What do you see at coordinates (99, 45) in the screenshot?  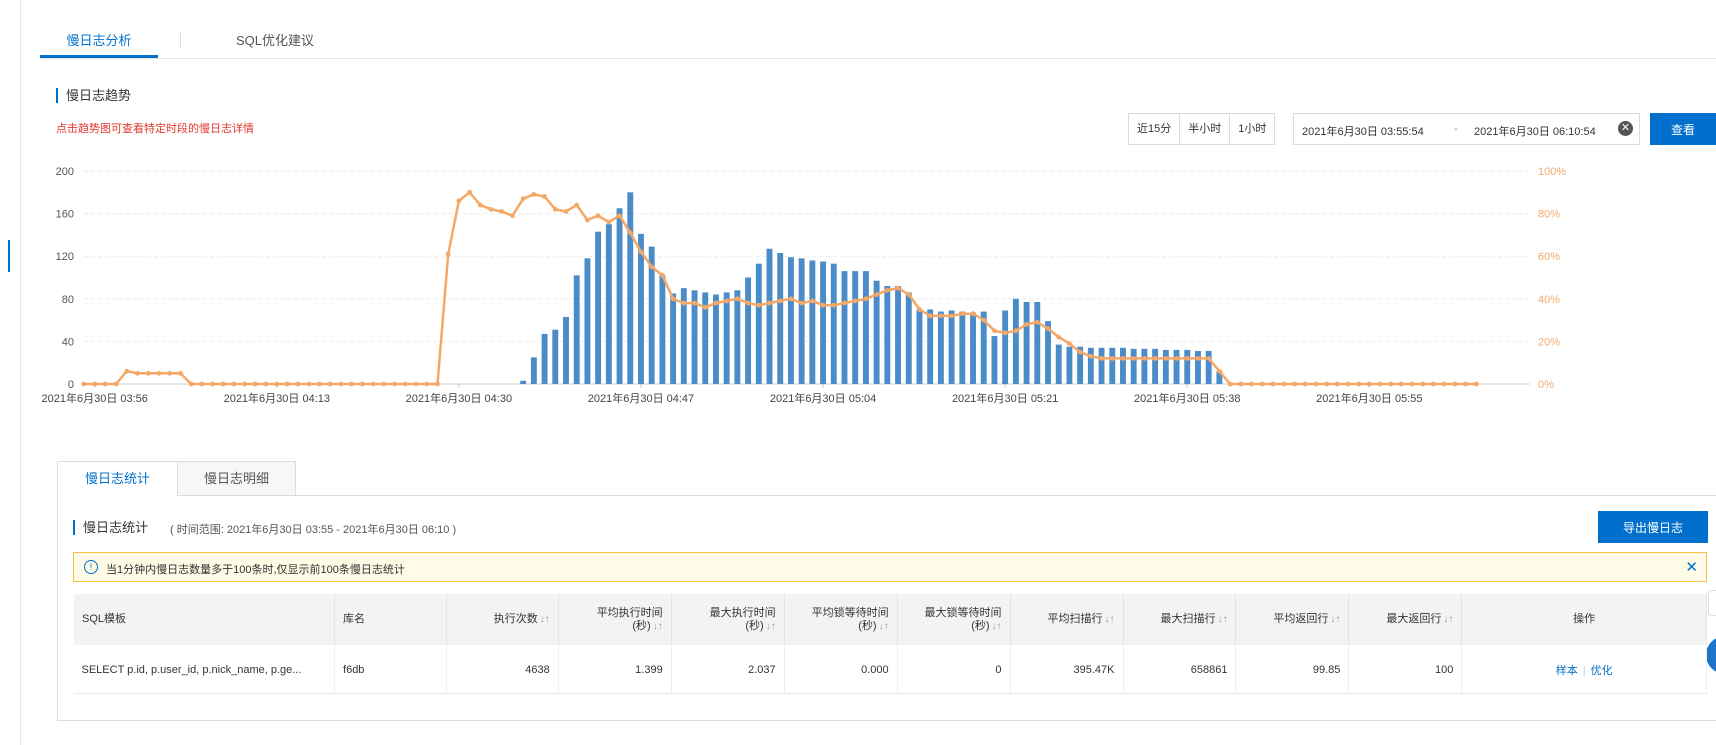 I see `tab-slow-log-analysis: 慢日志分析` at bounding box center [99, 45].